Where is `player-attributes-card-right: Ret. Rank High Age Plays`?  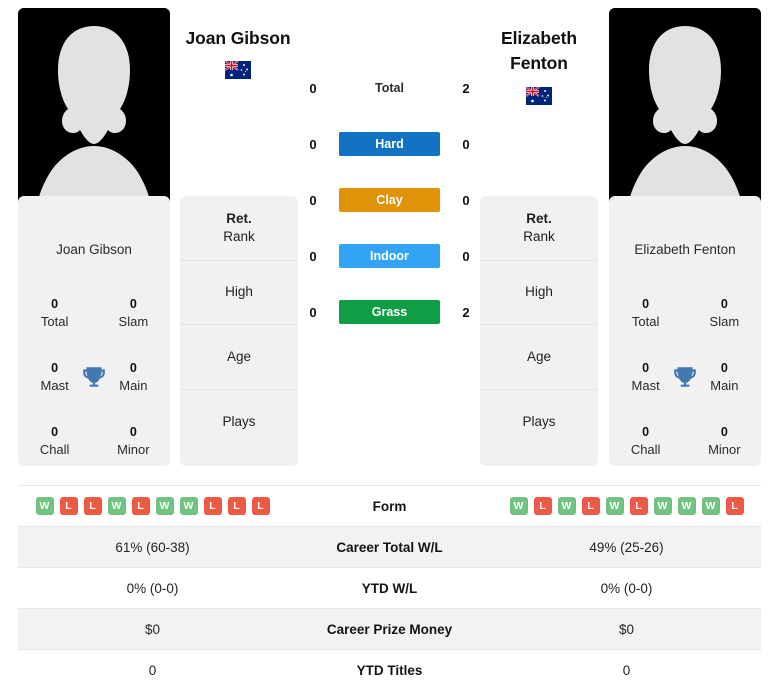
player-attributes-card-right: Ret. Rank High Age Plays is located at coordinates (539, 331).